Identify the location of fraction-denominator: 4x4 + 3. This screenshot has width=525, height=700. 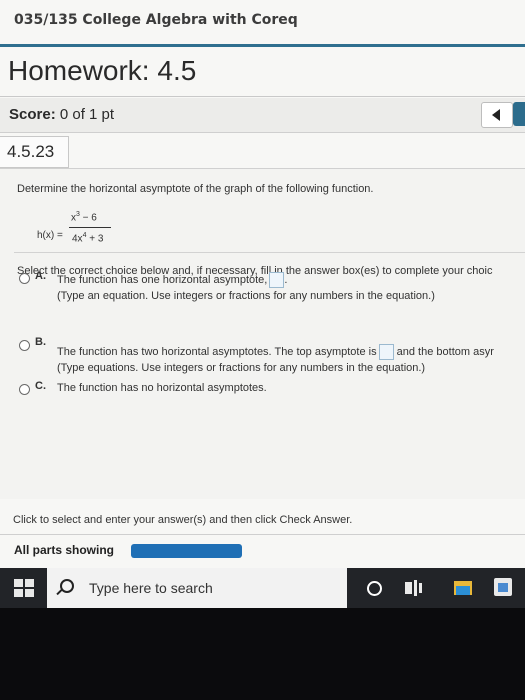
(87, 238).